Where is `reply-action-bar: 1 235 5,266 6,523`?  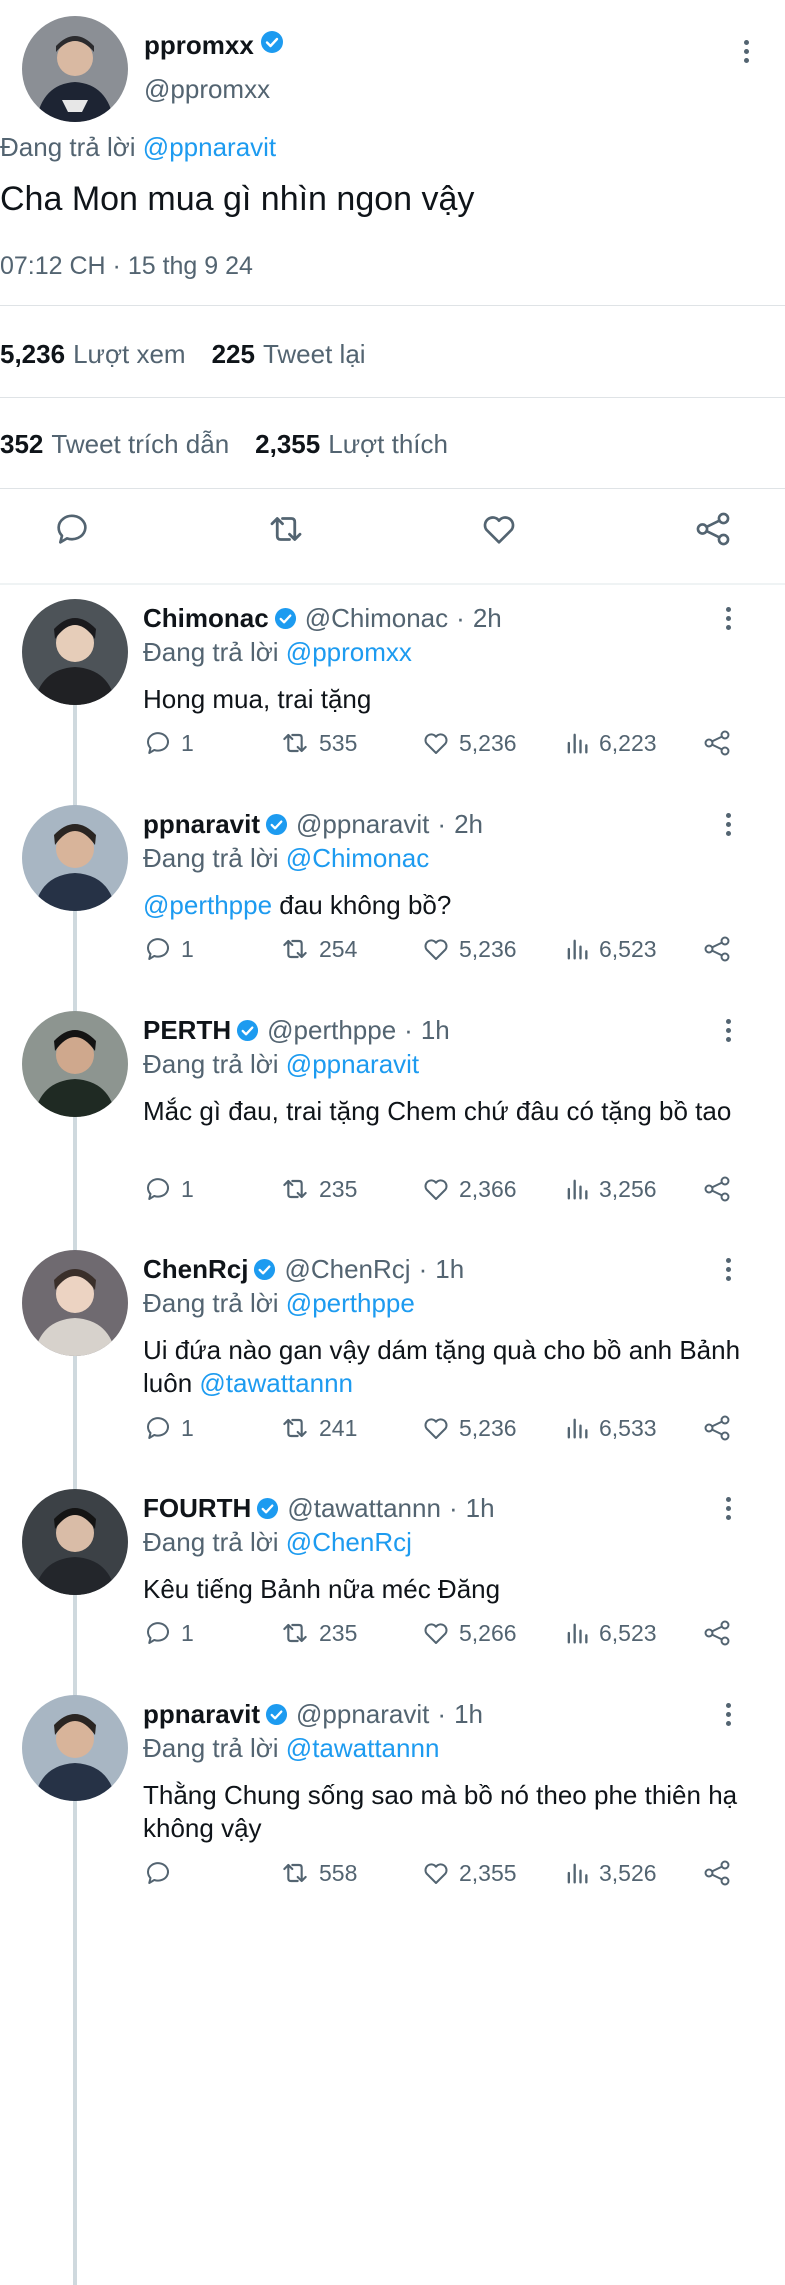
reply-action-bar: 1 235 5,266 6,523 is located at coordinates (464, 1633).